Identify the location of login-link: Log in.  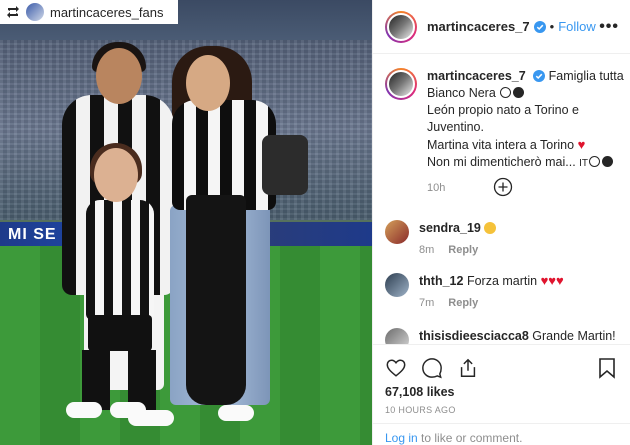
(401, 438).